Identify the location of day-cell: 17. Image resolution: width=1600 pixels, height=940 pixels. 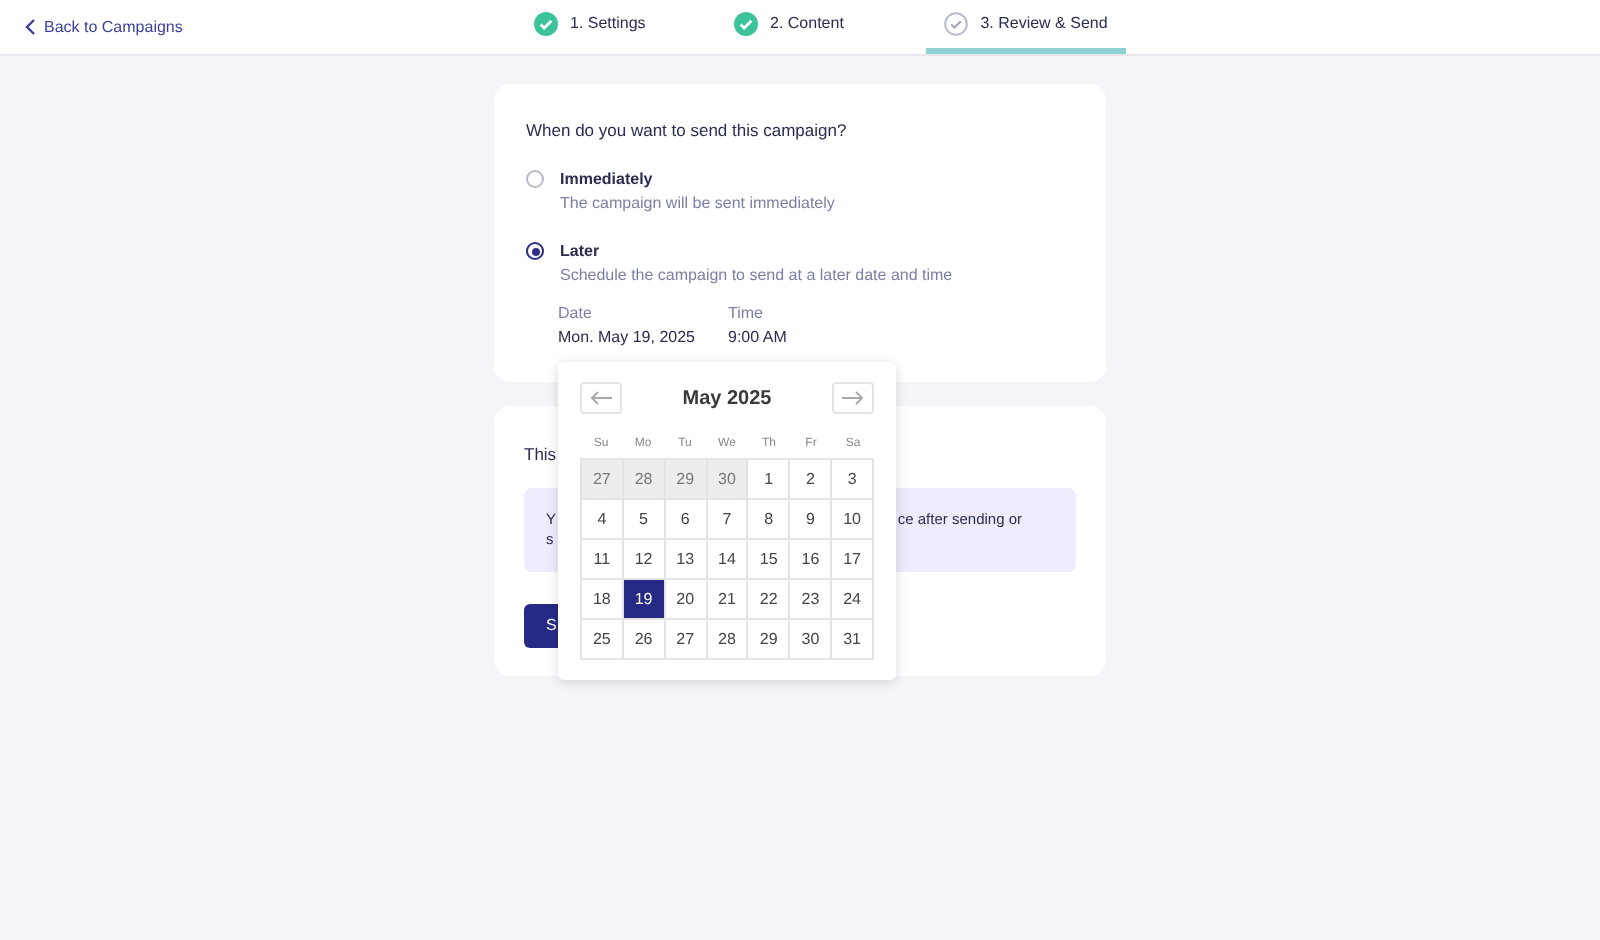
(853, 560).